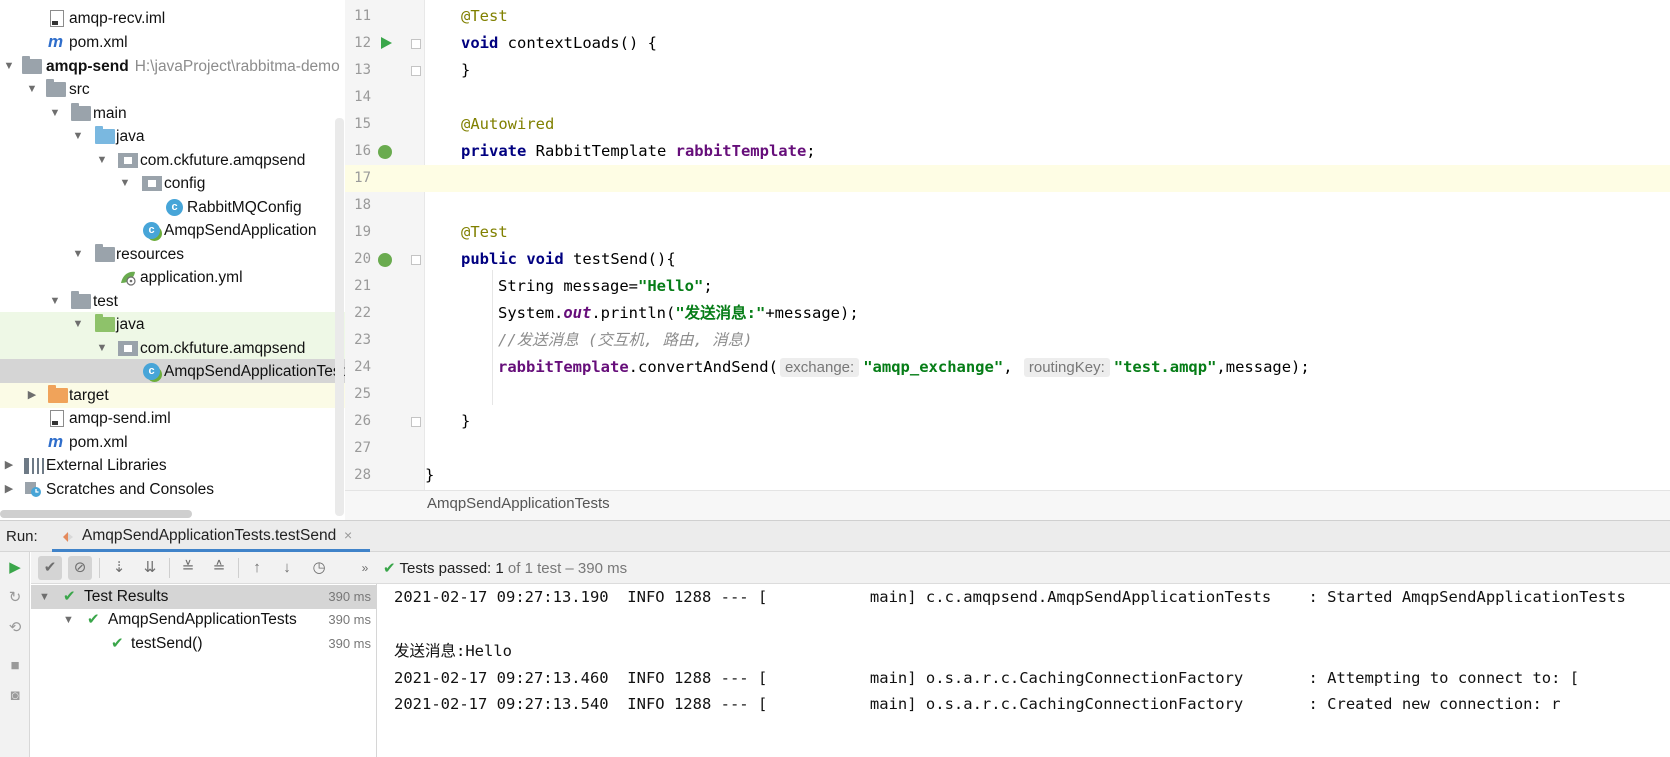  What do you see at coordinates (1007, 97) in the screenshot?
I see `code-line: 14` at bounding box center [1007, 97].